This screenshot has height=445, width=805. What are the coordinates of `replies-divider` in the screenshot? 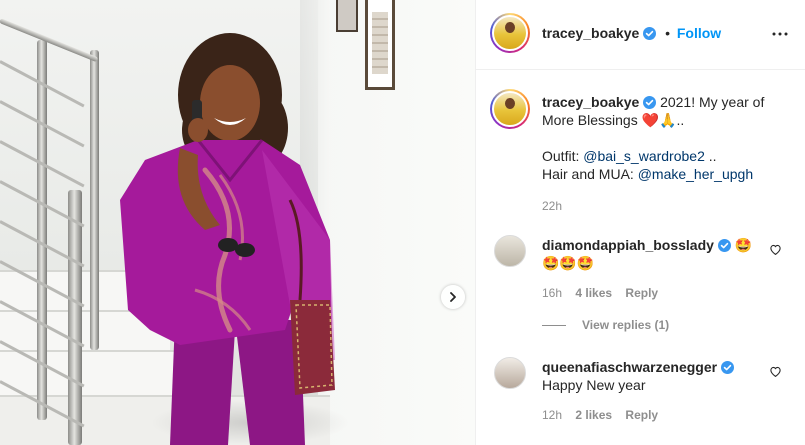 It's located at (554, 326).